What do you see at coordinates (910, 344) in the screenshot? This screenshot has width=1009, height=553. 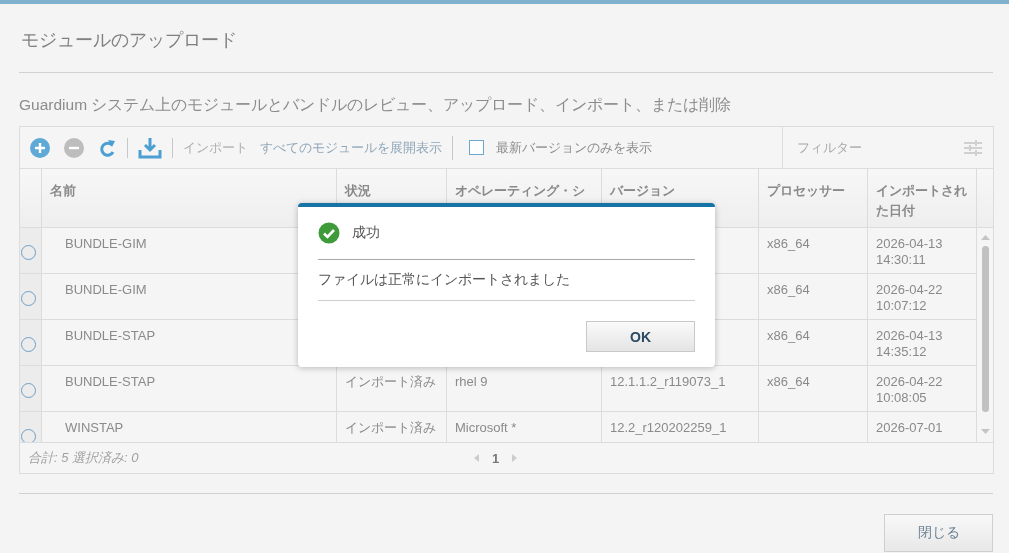 I see `table-cell-text: 2026-04-13 14:35:12` at bounding box center [910, 344].